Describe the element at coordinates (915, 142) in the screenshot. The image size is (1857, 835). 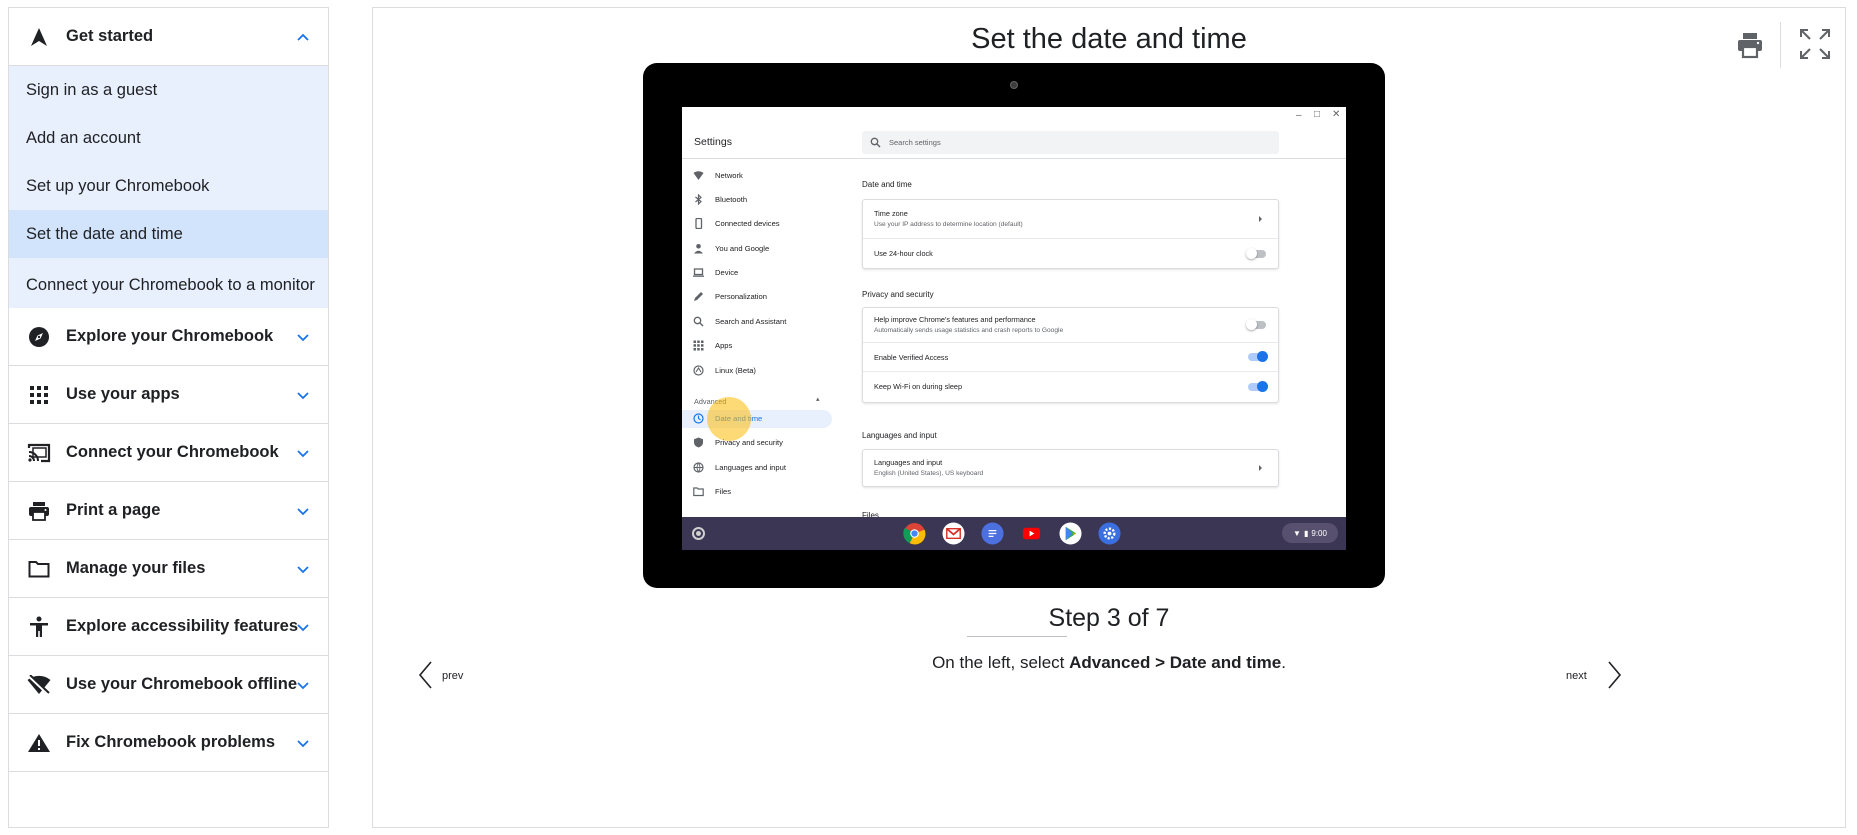
I see `search-placeholder: Search settings` at that location.